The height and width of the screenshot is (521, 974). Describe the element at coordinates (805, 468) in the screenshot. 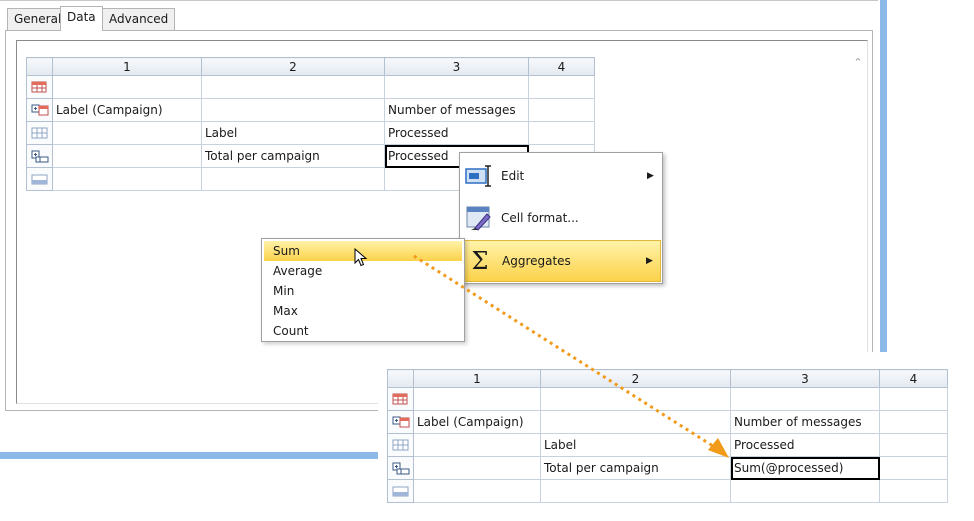

I see `selected-cell: Sum(@processed)` at that location.